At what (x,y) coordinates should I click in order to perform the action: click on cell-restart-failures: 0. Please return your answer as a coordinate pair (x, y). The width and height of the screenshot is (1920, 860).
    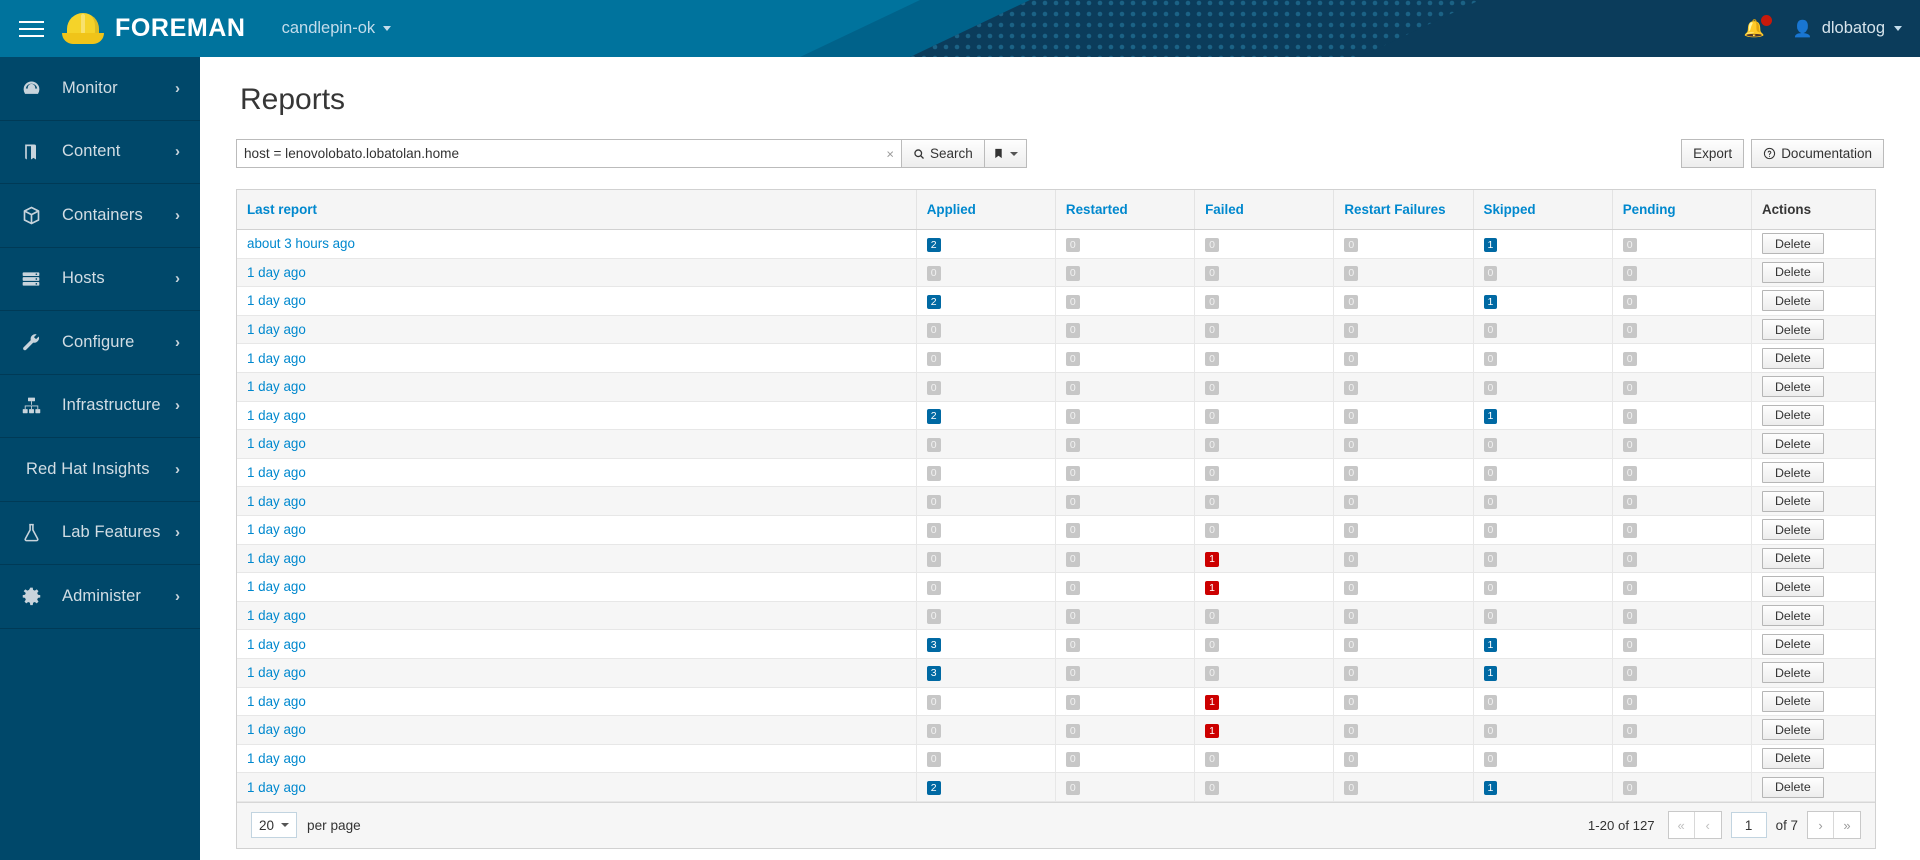
    Looking at the image, I should click on (1403, 301).